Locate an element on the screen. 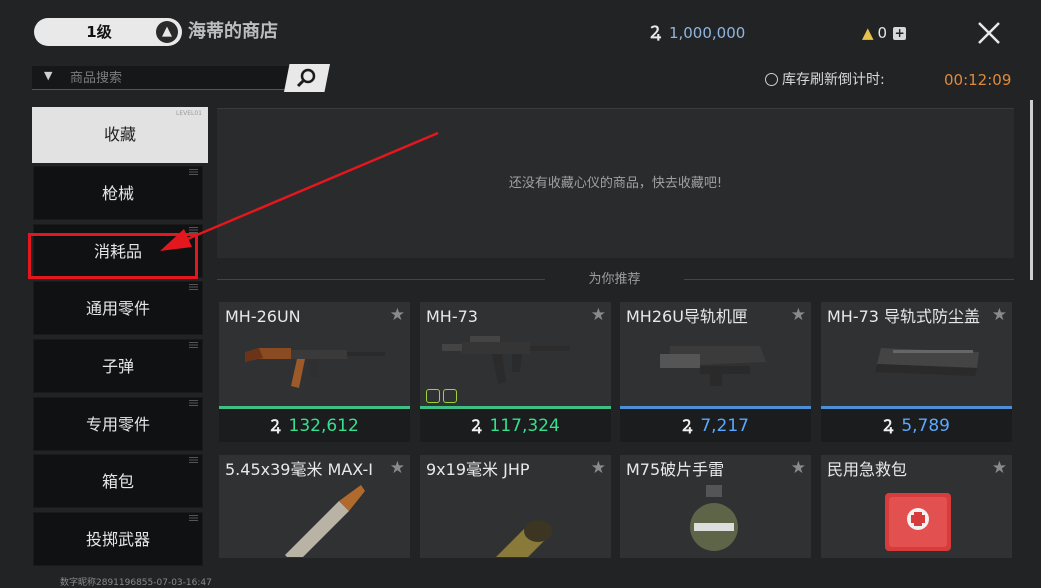 The image size is (1041, 588). product-card: MH-73 导轨式防尘盖 ★ Ꝝ 5,789 is located at coordinates (916, 372).